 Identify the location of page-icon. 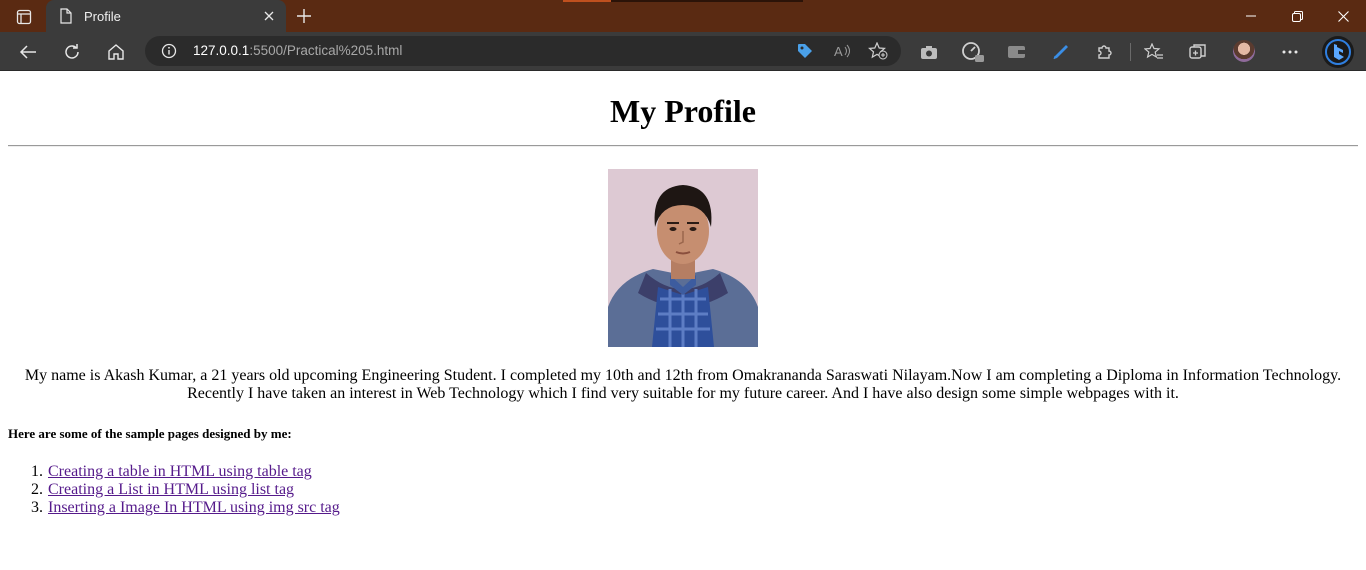
(66, 16).